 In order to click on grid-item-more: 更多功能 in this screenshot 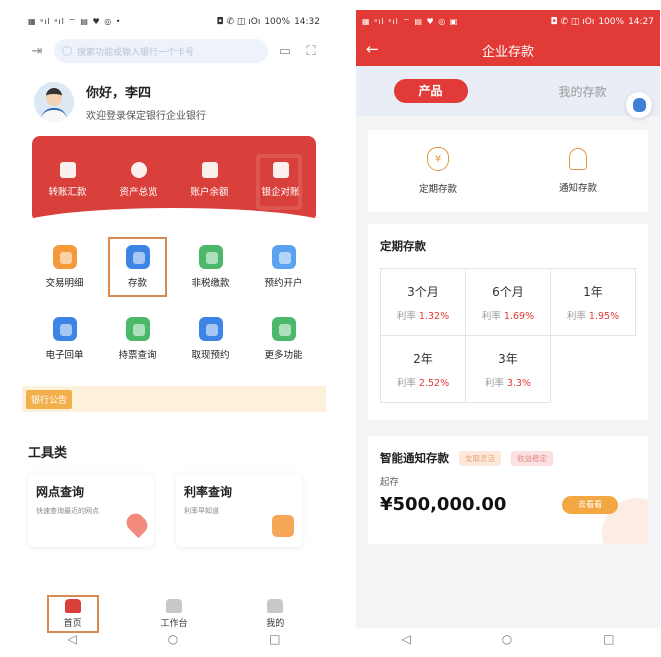, I will do `click(283, 339)`.